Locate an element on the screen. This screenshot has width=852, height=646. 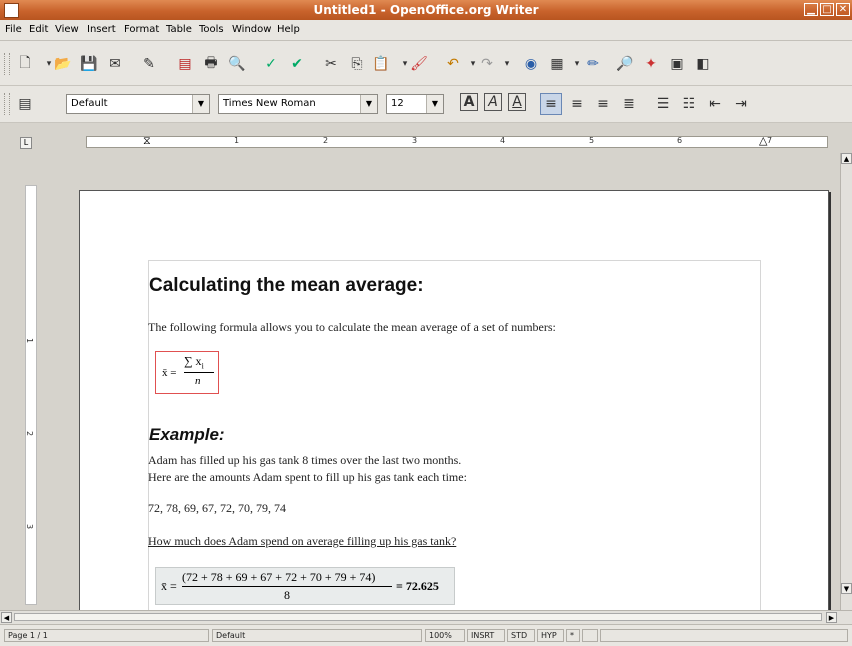
ruler-number: 4 is located at coordinates (503, 140).